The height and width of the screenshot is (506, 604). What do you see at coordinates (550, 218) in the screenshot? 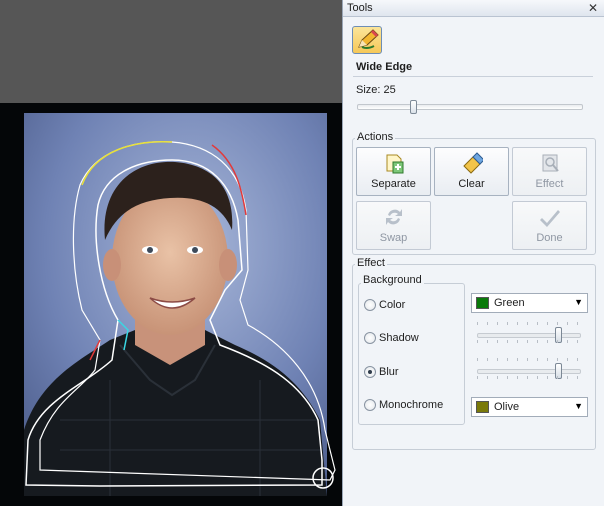
I see `checkmark-icon` at bounding box center [550, 218].